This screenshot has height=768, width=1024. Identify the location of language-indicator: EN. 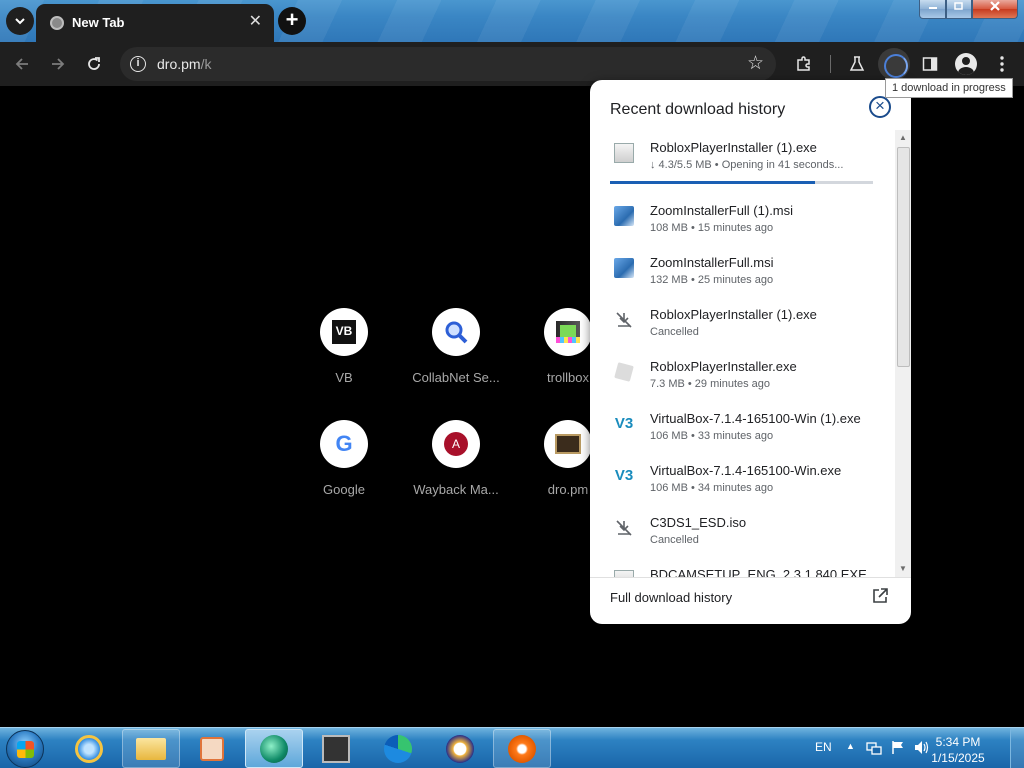
(823, 747).